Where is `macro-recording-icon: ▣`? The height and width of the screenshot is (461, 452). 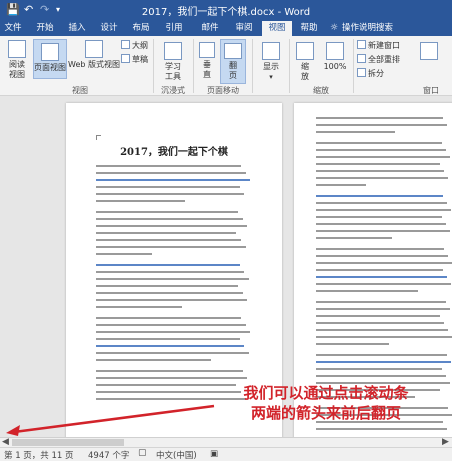 macro-recording-icon: ▣ is located at coordinates (214, 454).